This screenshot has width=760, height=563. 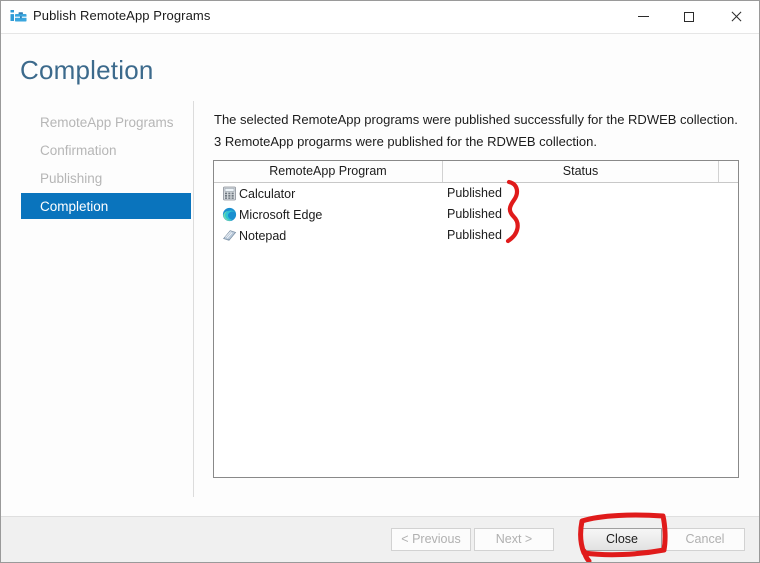 I want to click on table-row: Notepad Published, so click(x=476, y=235).